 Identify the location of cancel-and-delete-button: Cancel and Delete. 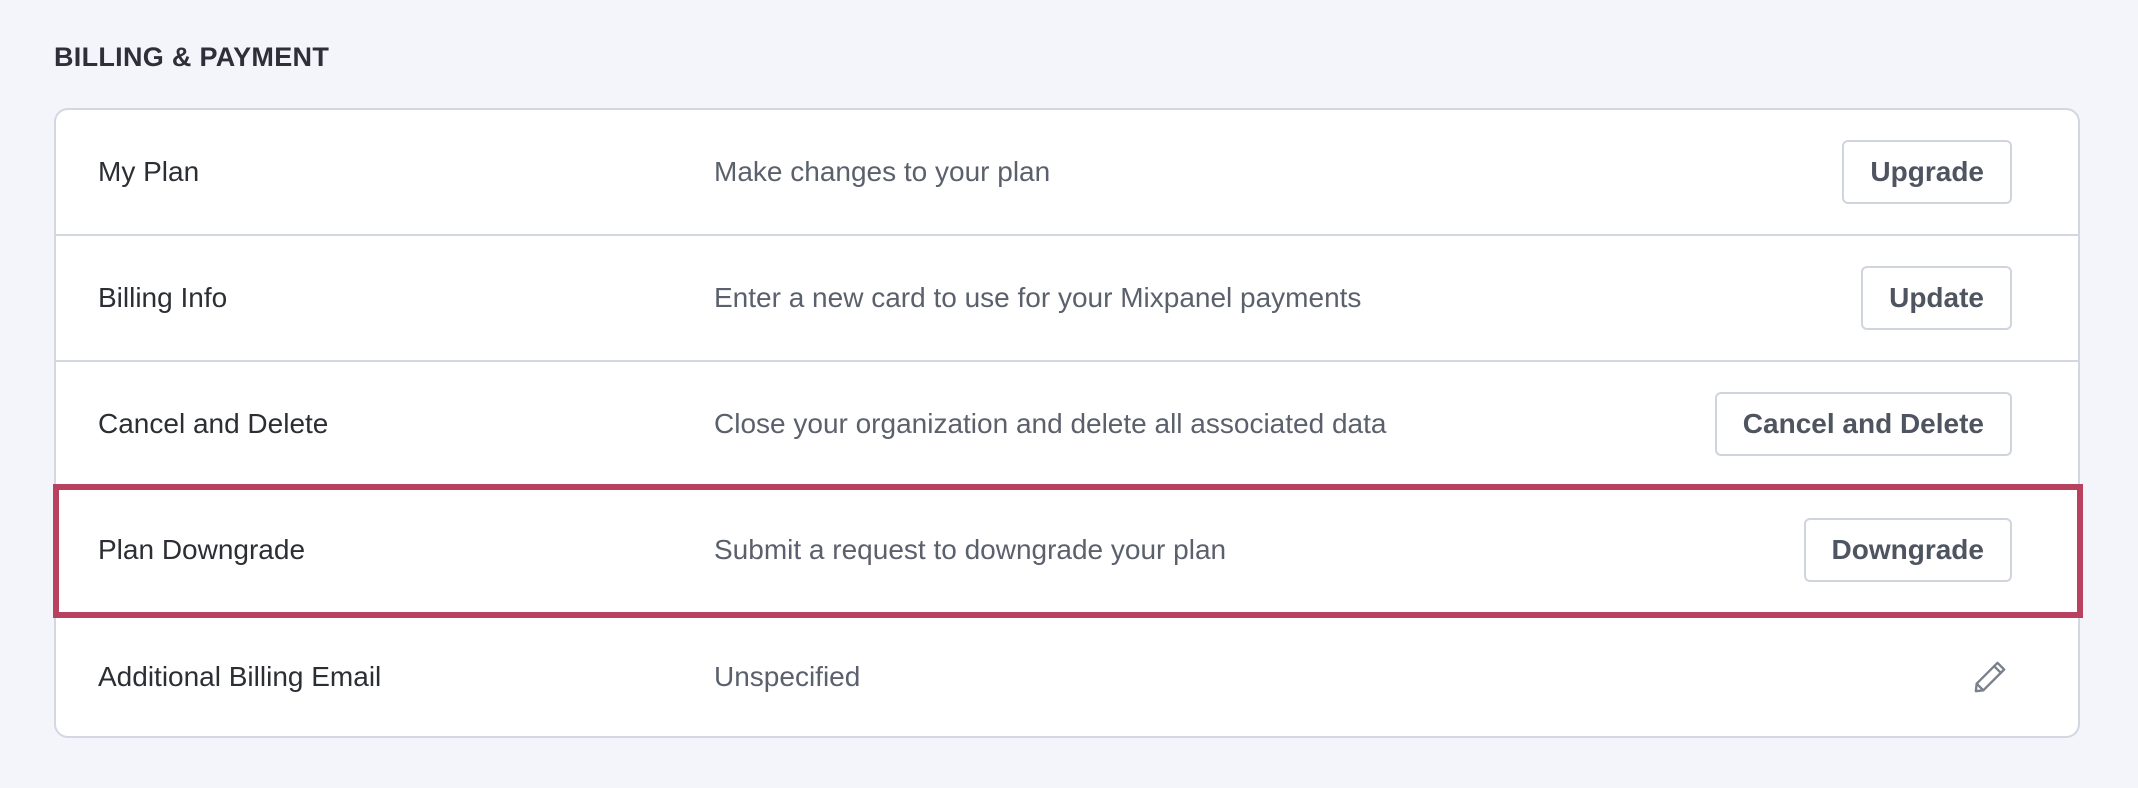
(1863, 424).